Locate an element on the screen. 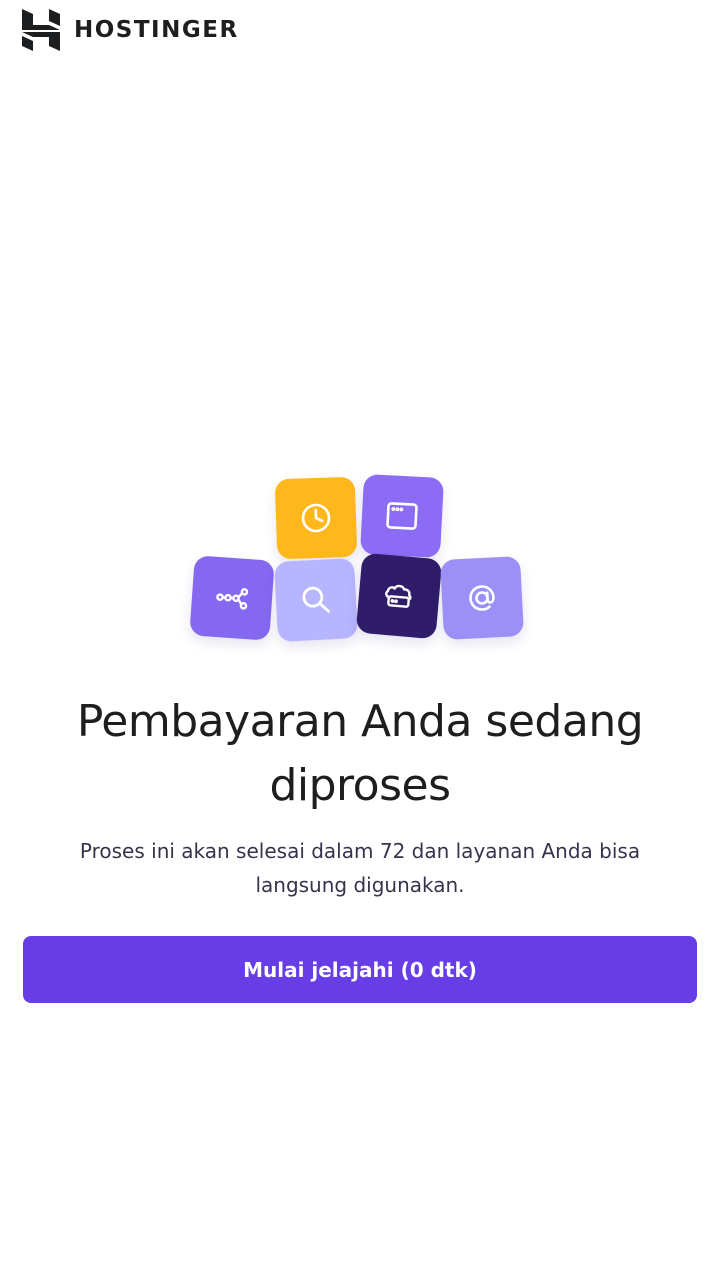 This screenshot has width=720, height=1280. search-tile is located at coordinates (316, 600).